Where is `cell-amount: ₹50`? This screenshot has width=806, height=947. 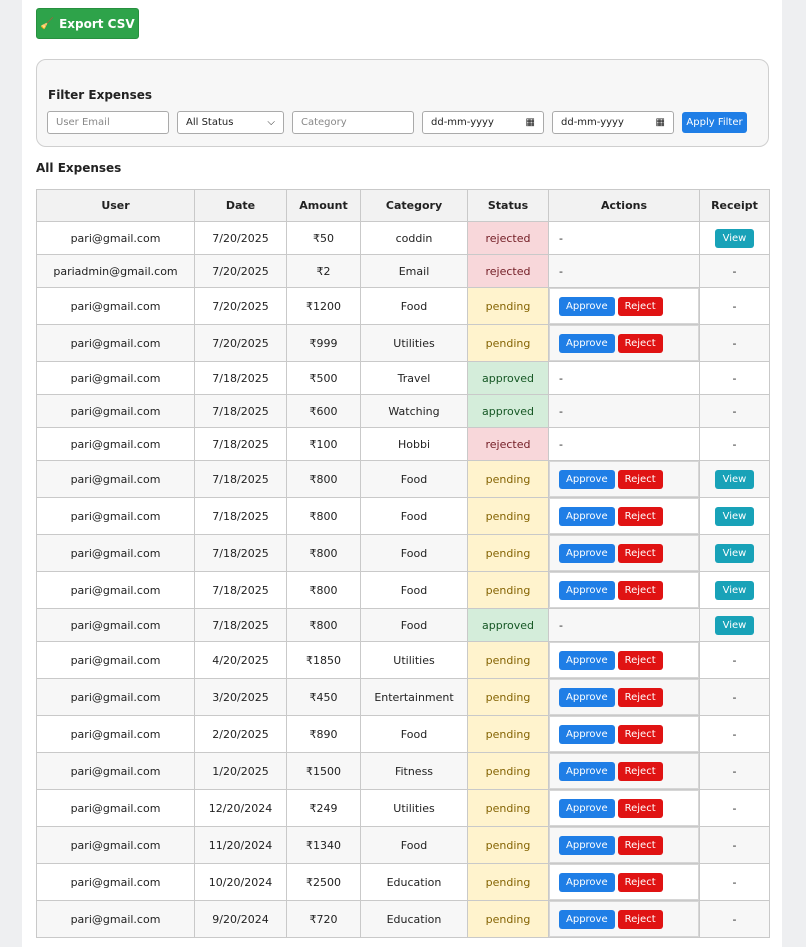
cell-amount: ₹50 is located at coordinates (323, 238).